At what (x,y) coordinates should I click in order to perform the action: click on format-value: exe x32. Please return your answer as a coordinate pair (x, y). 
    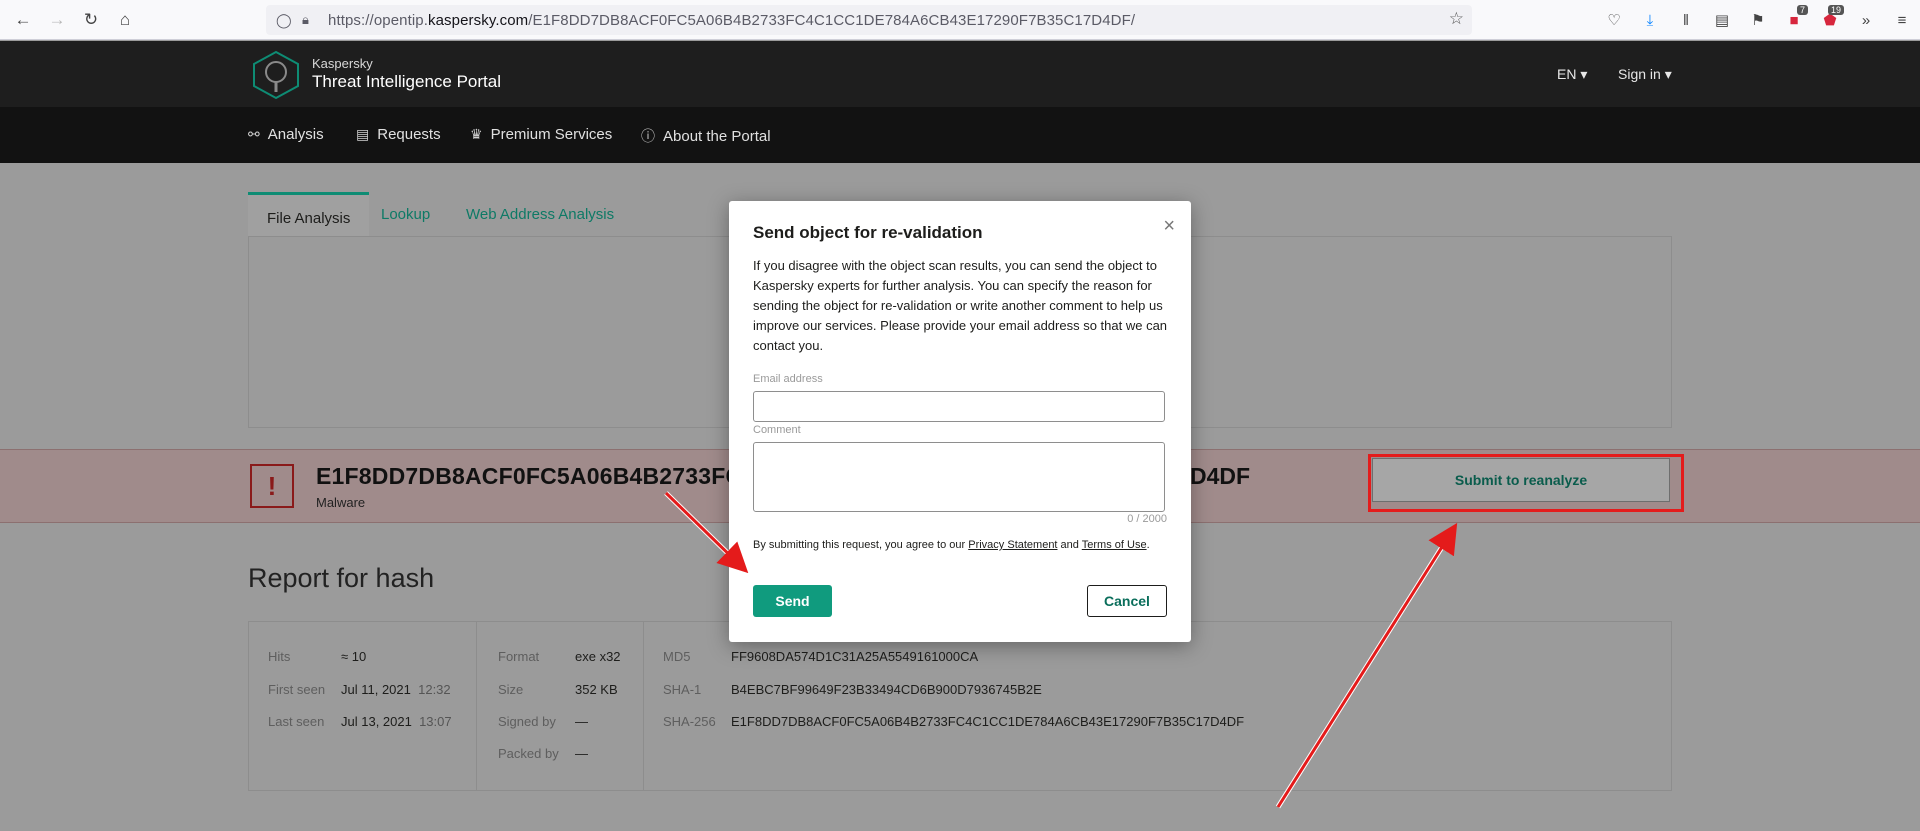
    Looking at the image, I should click on (598, 656).